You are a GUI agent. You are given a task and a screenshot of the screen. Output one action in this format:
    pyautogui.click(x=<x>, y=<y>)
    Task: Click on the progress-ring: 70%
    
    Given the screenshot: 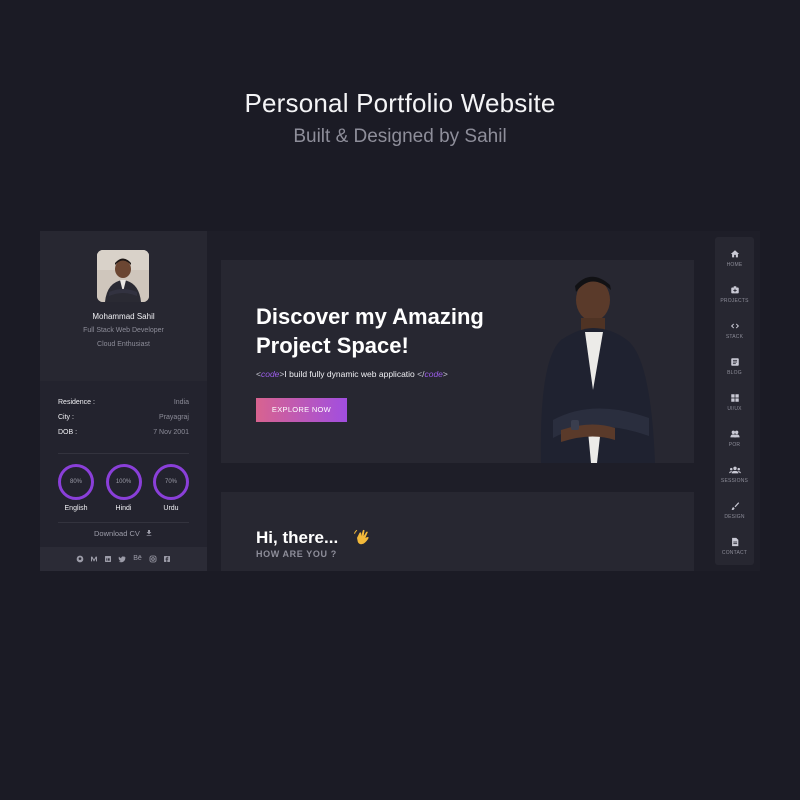 What is the action you would take?
    pyautogui.click(x=171, y=482)
    